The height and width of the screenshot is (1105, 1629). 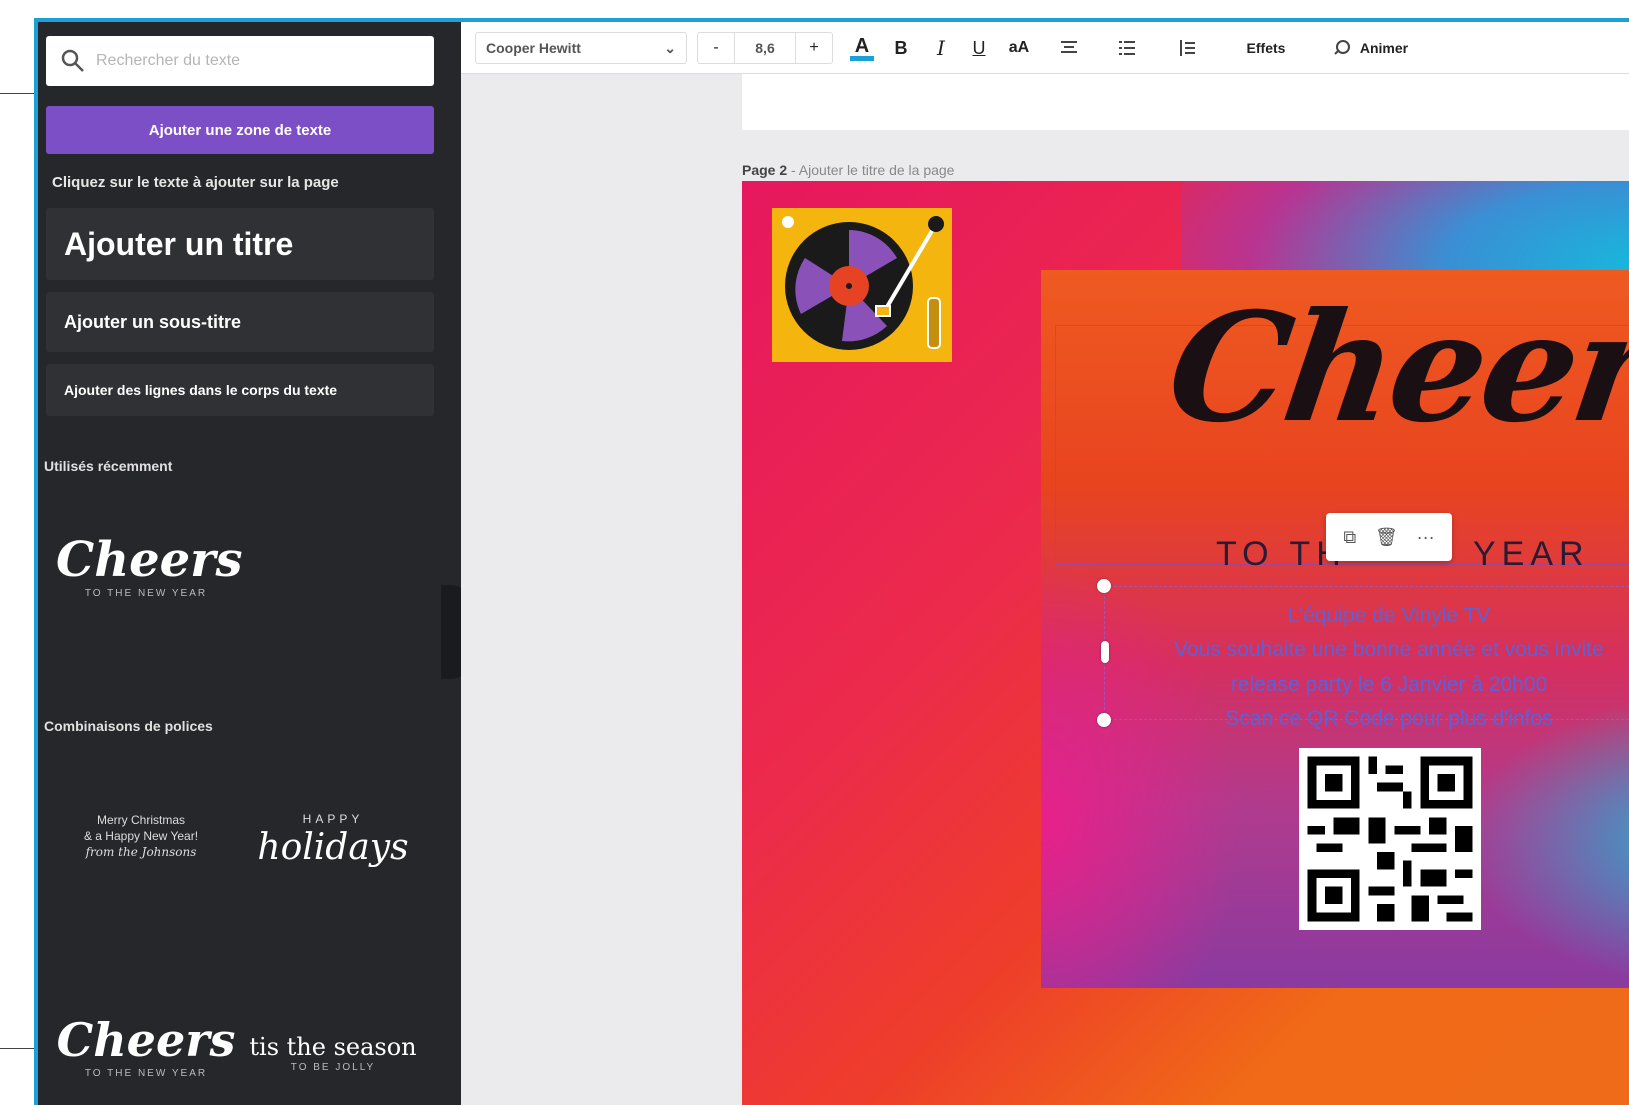 I want to click on spacing-icon, so click(x=1187, y=48).